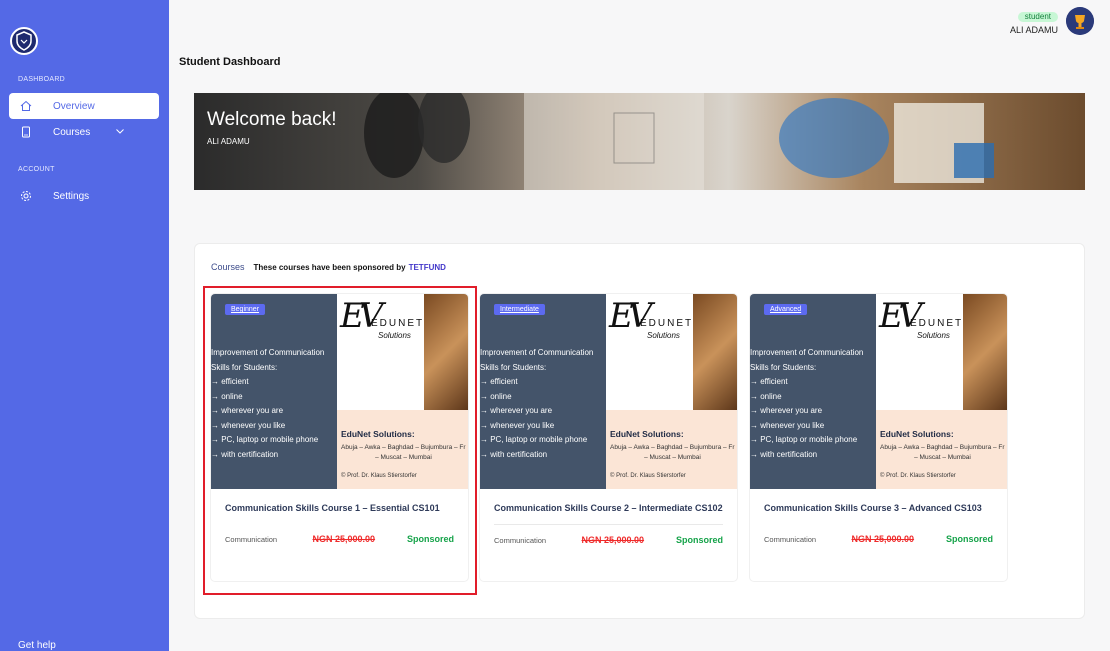 The width and height of the screenshot is (1110, 651). What do you see at coordinates (230, 62) in the screenshot?
I see `page-title: Student Dashboard` at bounding box center [230, 62].